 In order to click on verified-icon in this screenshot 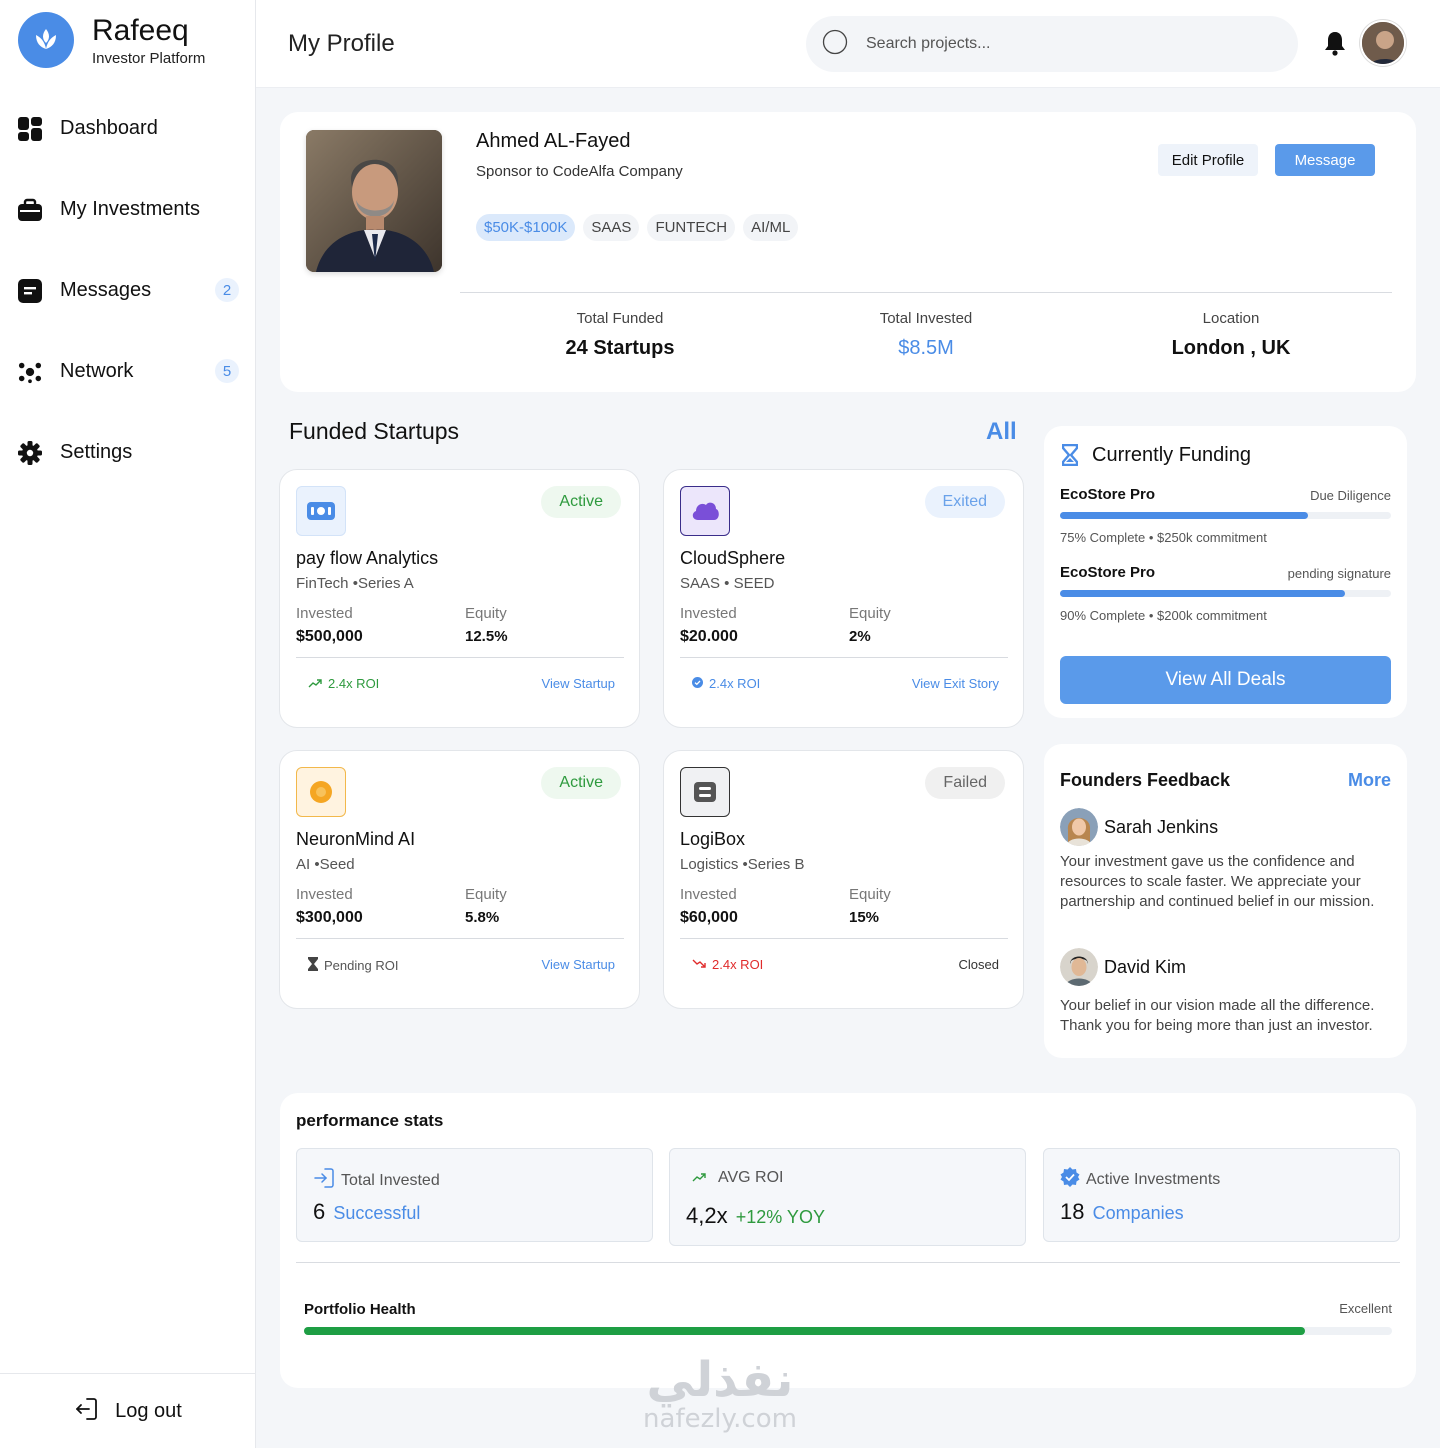, I will do `click(697, 683)`.